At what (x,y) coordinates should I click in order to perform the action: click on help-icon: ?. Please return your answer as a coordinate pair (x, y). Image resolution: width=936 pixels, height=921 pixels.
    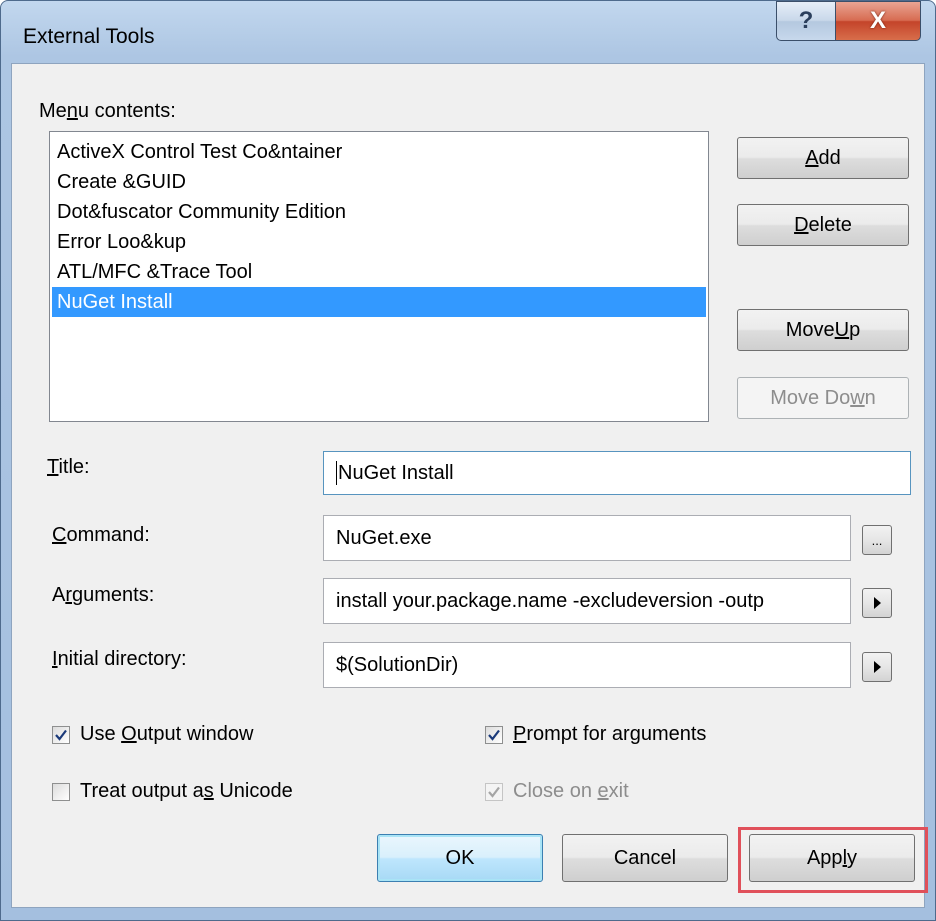
    Looking at the image, I should click on (806, 20).